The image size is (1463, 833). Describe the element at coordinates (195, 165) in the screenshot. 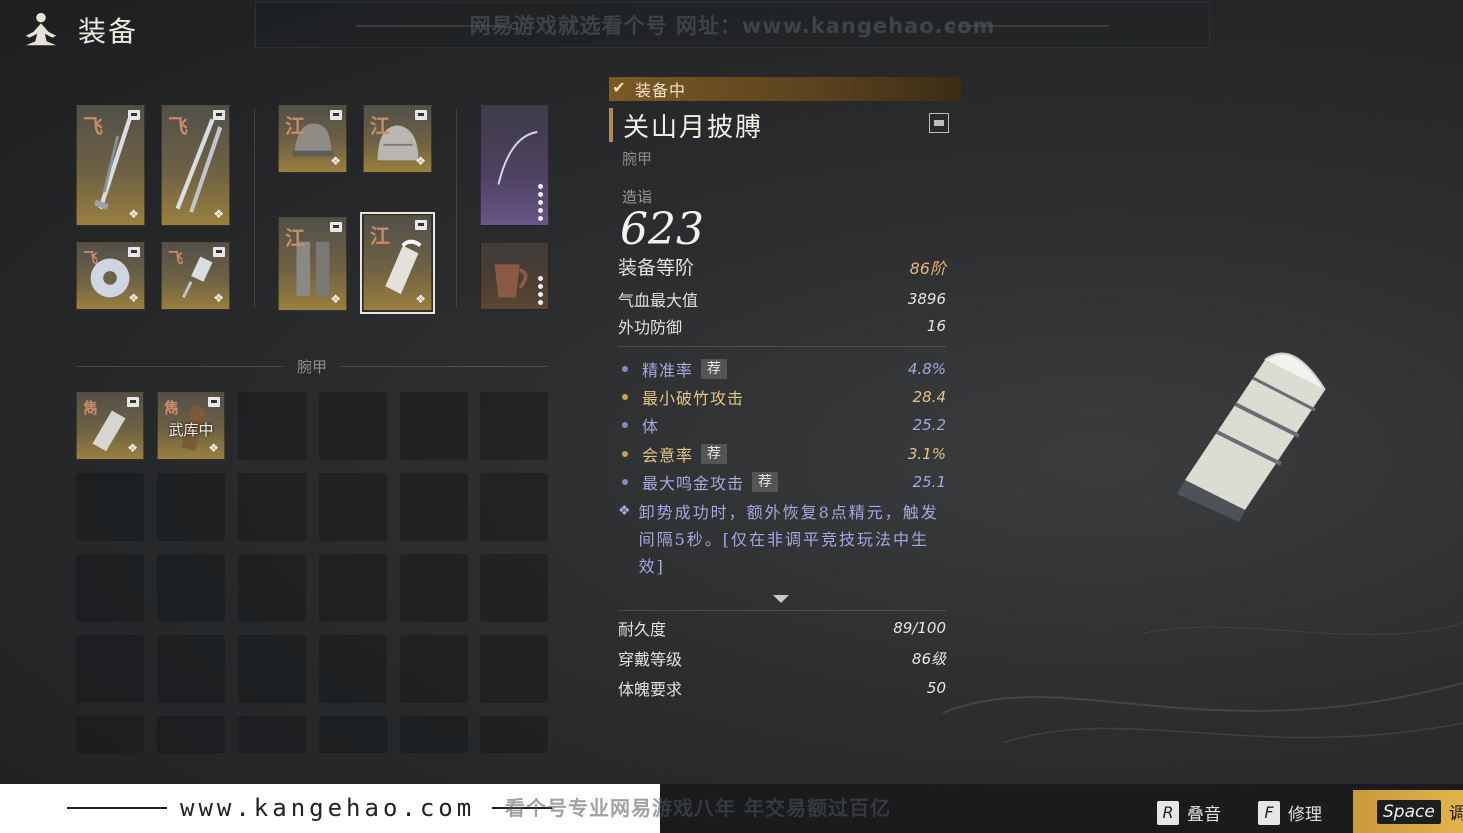

I see `weapon-slot-secondary: 飞 ❖` at that location.